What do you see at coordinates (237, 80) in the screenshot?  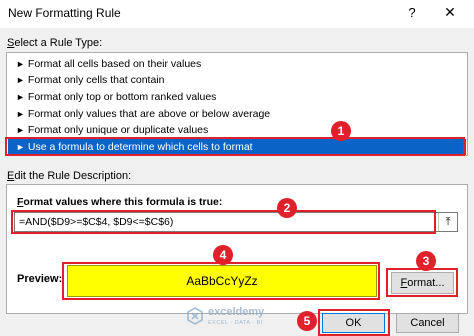 I see `rule-type-item: ► Format only cells that contain` at bounding box center [237, 80].